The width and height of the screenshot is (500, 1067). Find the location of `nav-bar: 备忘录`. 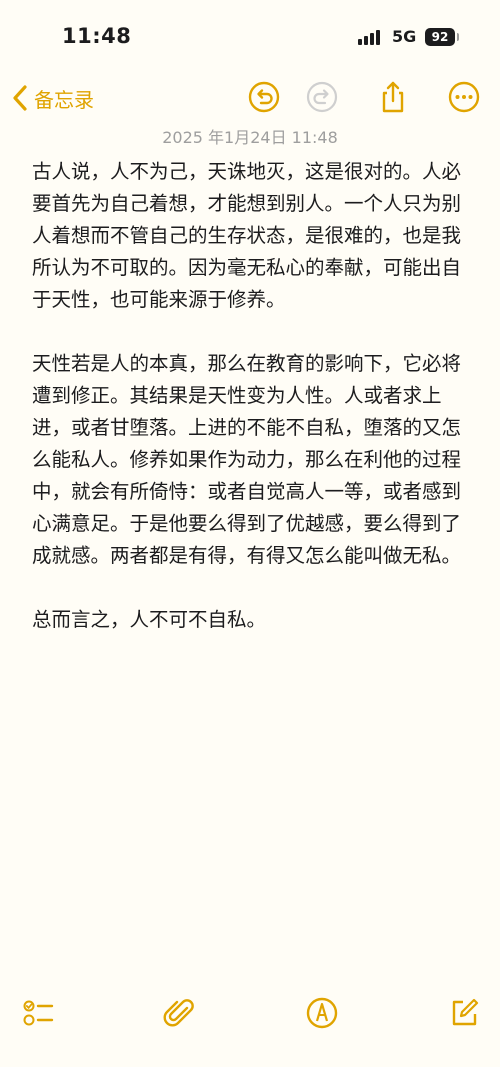

nav-bar: 备忘录 is located at coordinates (250, 98).